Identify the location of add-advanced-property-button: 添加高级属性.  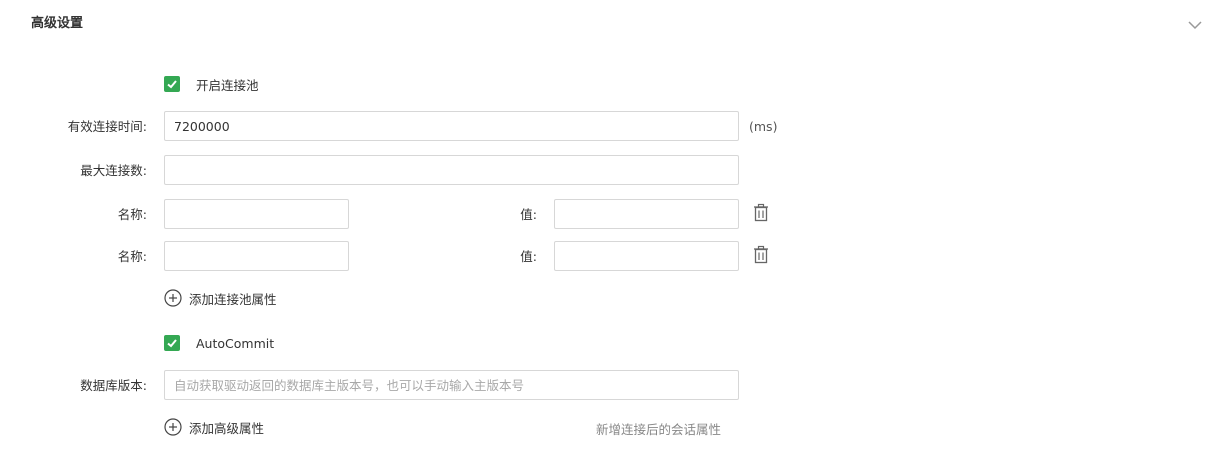
(214, 427).